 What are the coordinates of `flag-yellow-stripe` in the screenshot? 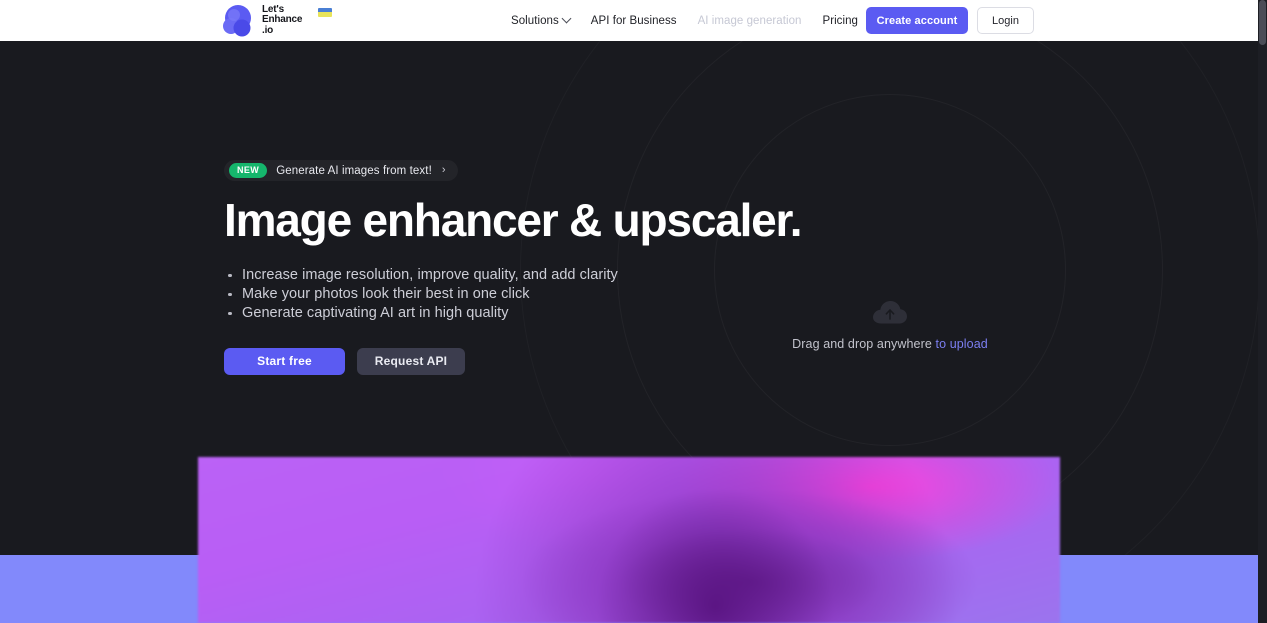 It's located at (325, 14).